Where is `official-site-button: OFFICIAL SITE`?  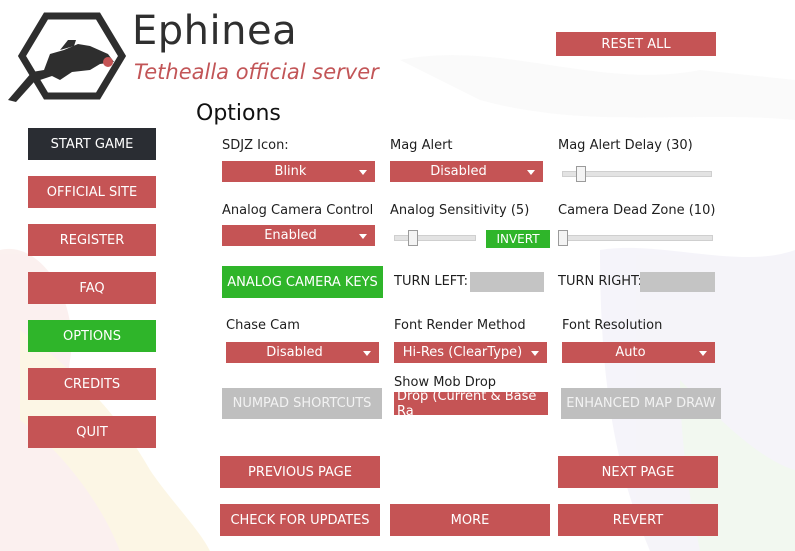
official-site-button: OFFICIAL SITE is located at coordinates (92, 192).